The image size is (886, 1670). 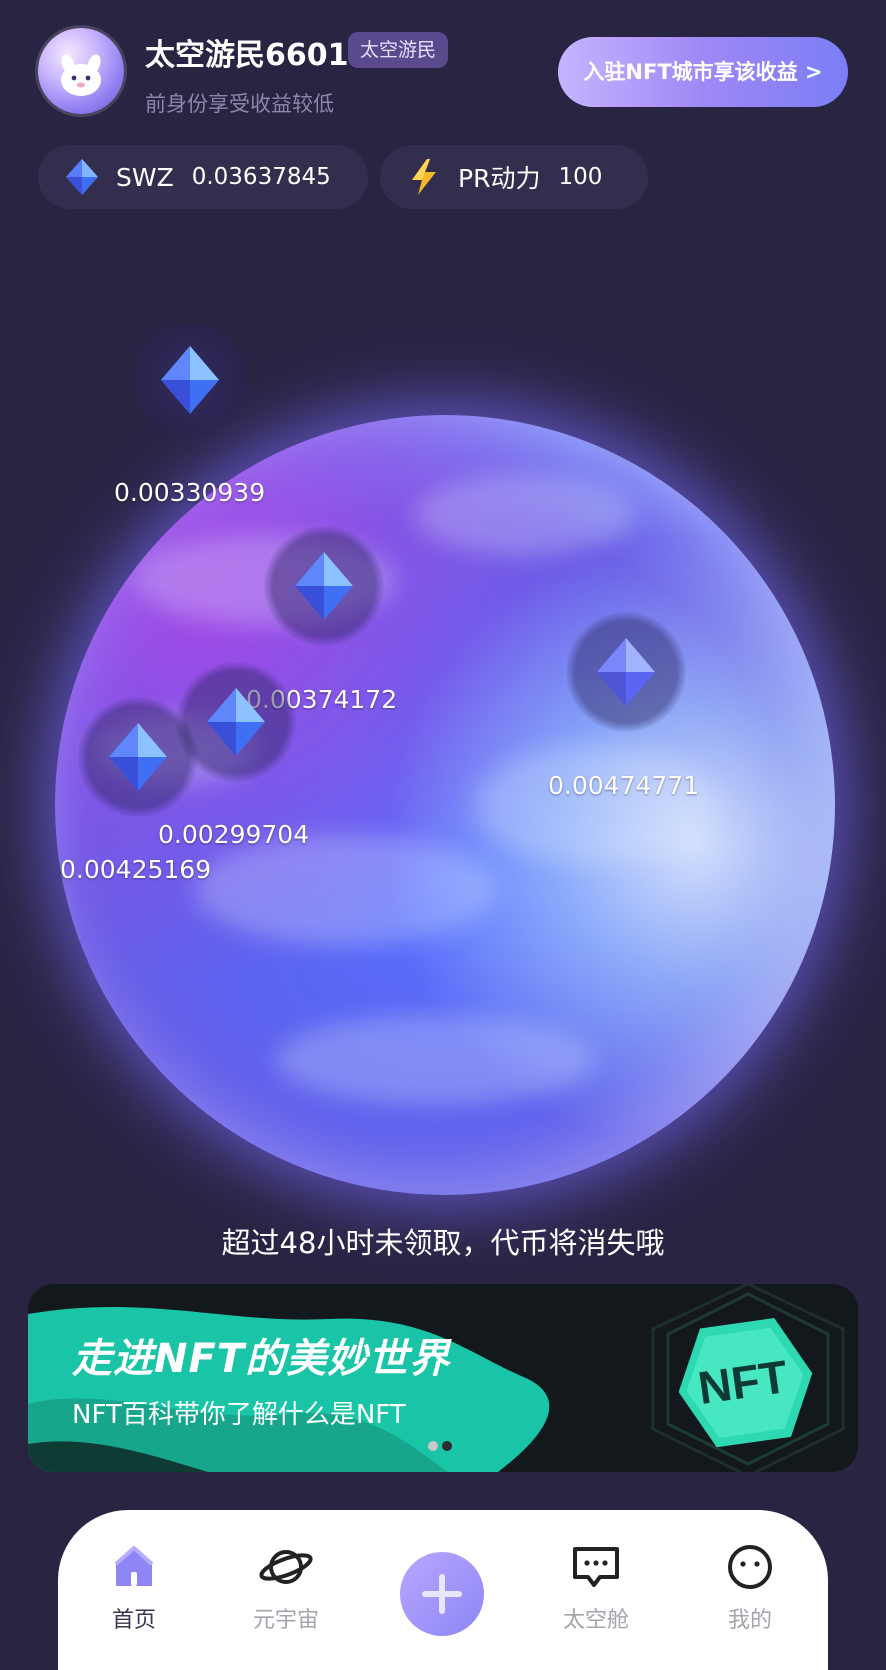 I want to click on plus-icon, so click(x=442, y=1594).